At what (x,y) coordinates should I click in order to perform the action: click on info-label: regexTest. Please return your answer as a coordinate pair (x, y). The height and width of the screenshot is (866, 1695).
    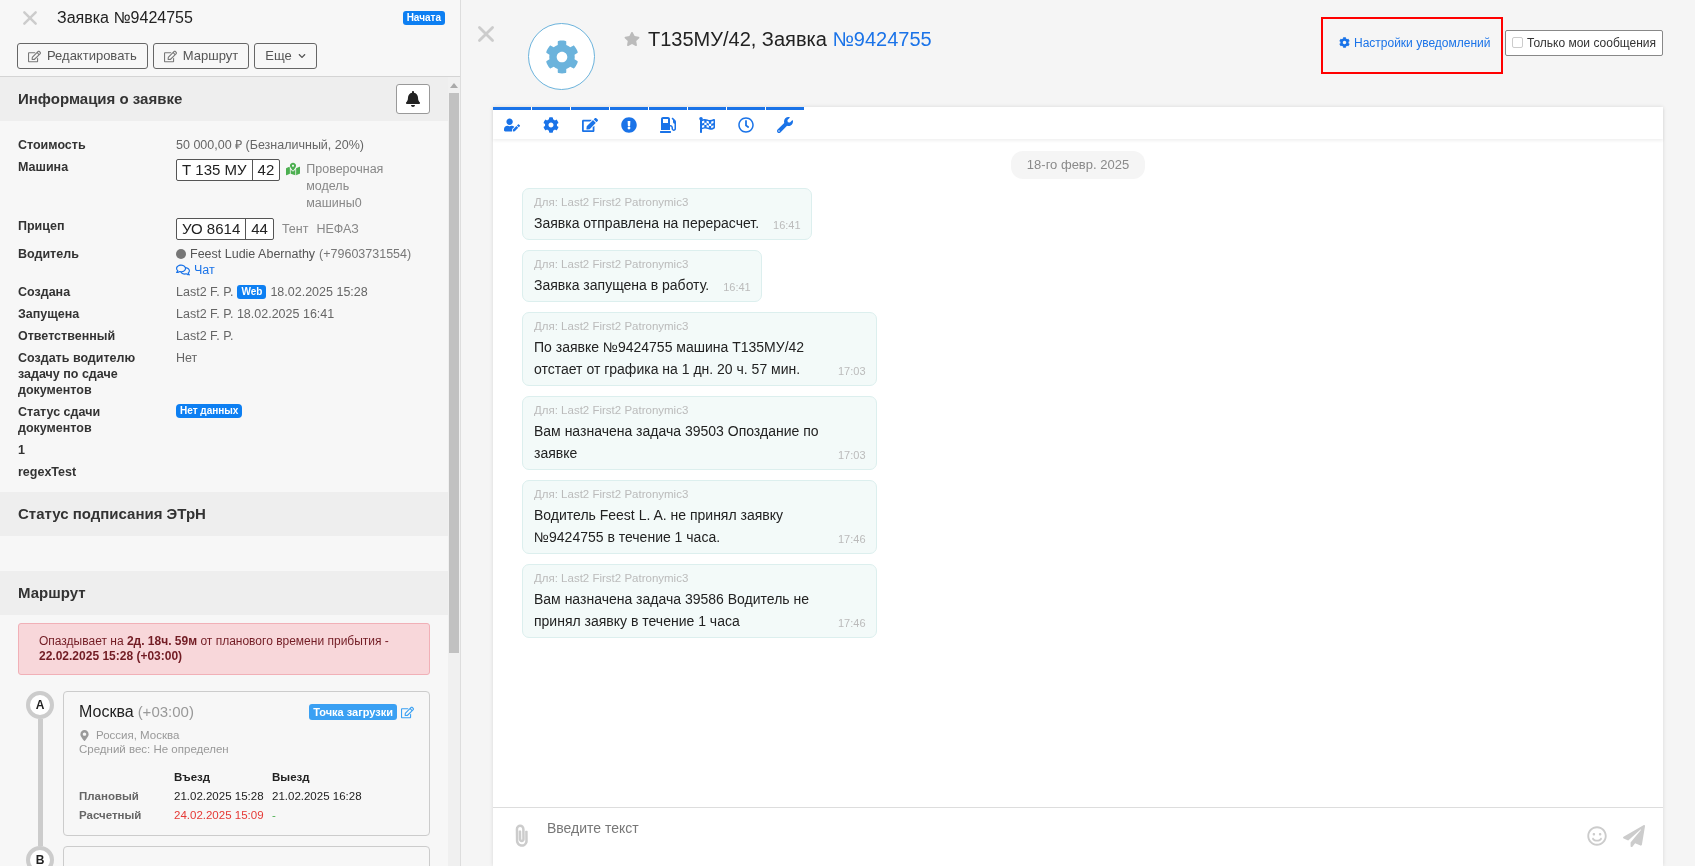
    Looking at the image, I should click on (48, 472).